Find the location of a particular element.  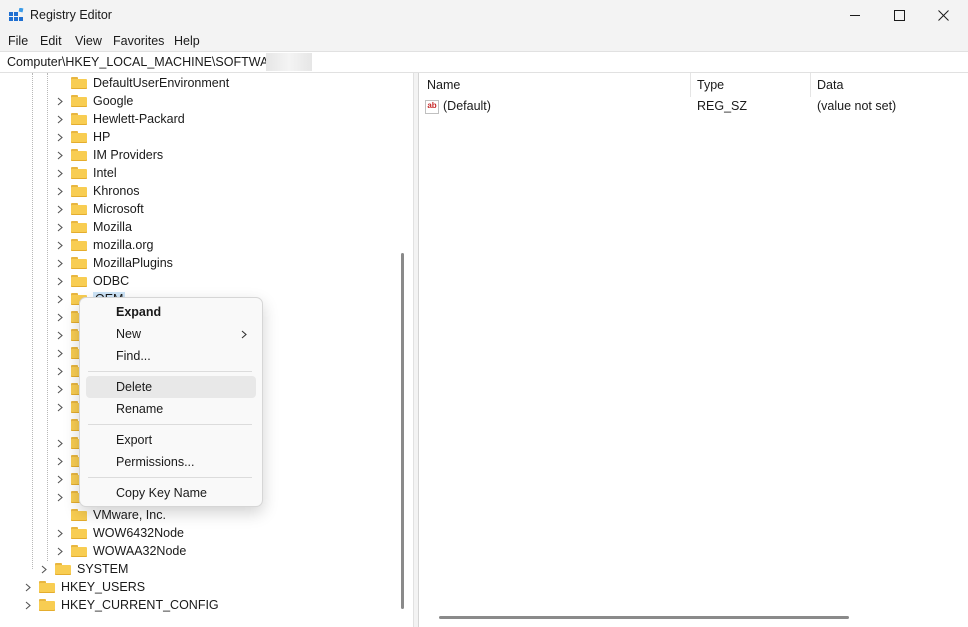

maximize-icon is located at coordinates (899, 15).